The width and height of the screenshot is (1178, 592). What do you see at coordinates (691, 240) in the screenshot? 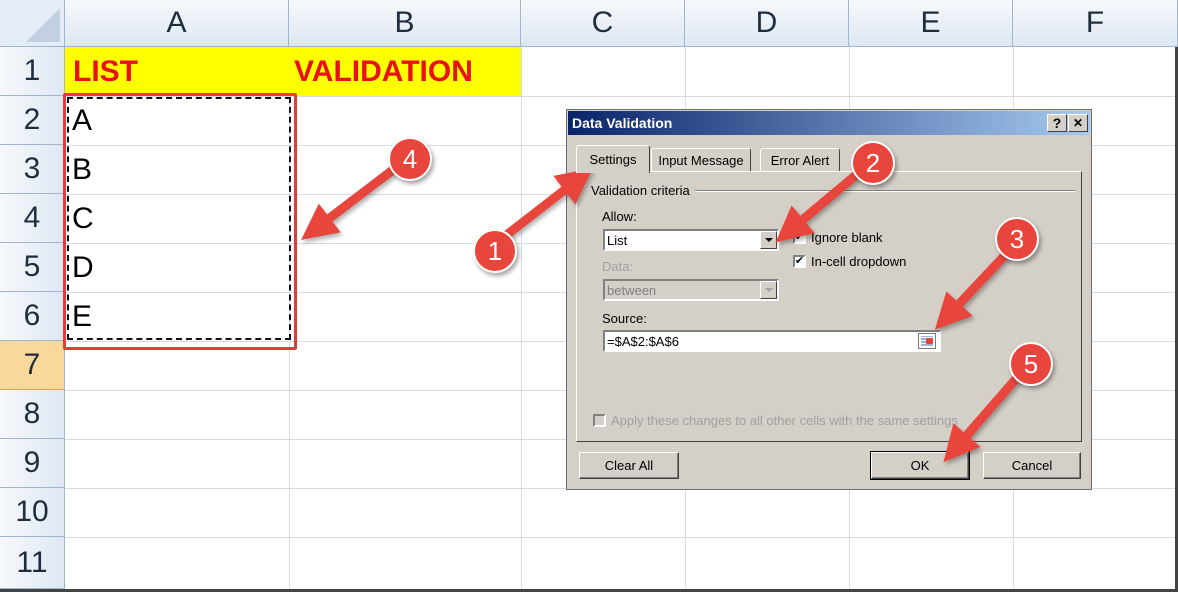
I see `allow-combo: List` at bounding box center [691, 240].